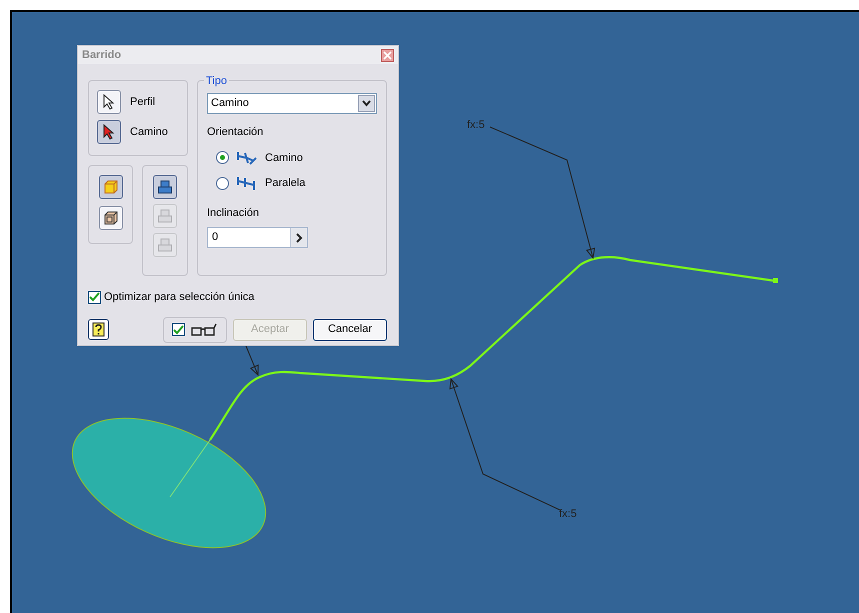 The width and height of the screenshot is (859, 613). I want to click on checkbox-label: Optimizar para selección única, so click(179, 297).